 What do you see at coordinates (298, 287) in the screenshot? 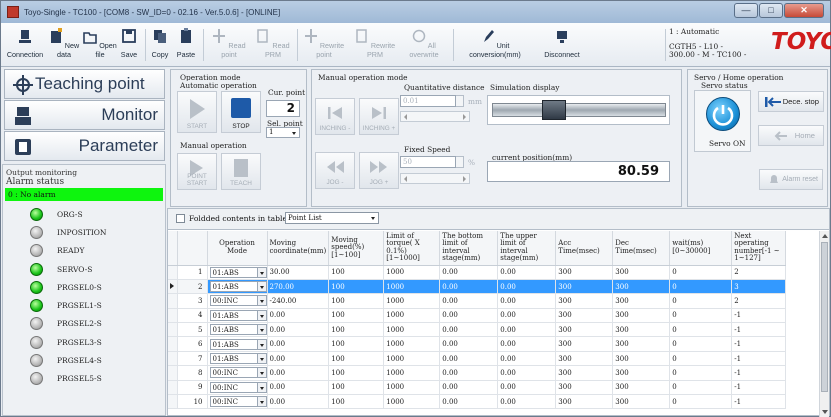
I see `cell-coord: 270.00` at bounding box center [298, 287].